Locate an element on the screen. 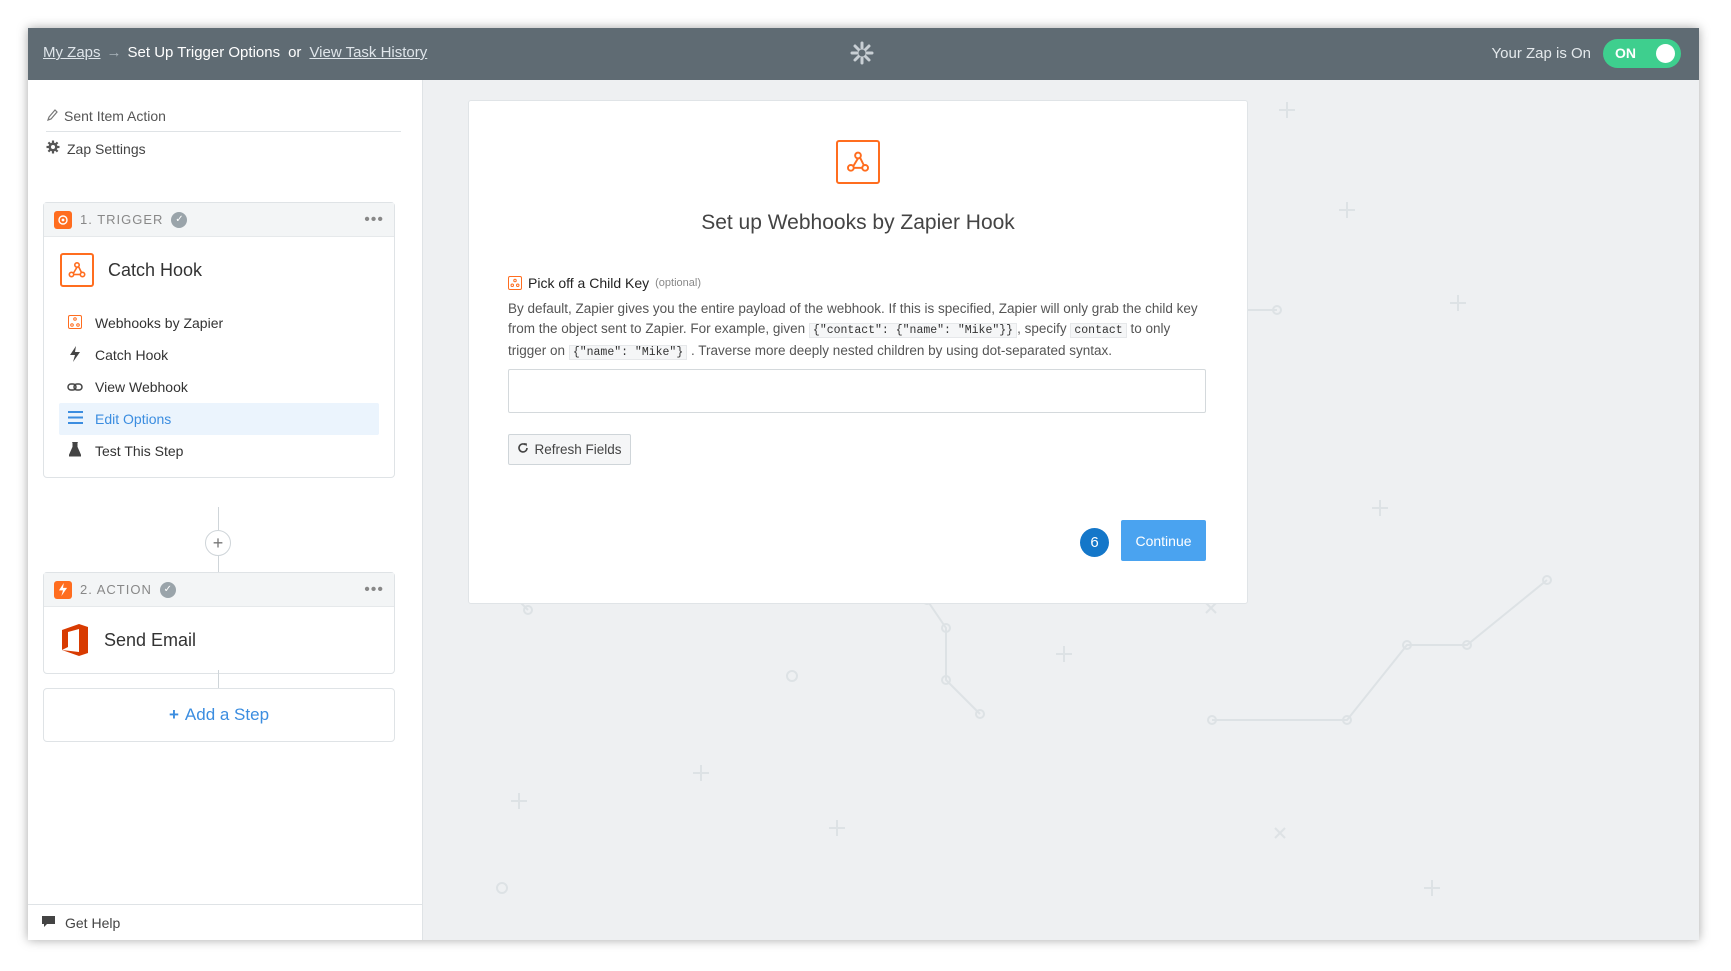  plus-icon: + is located at coordinates (173, 714).